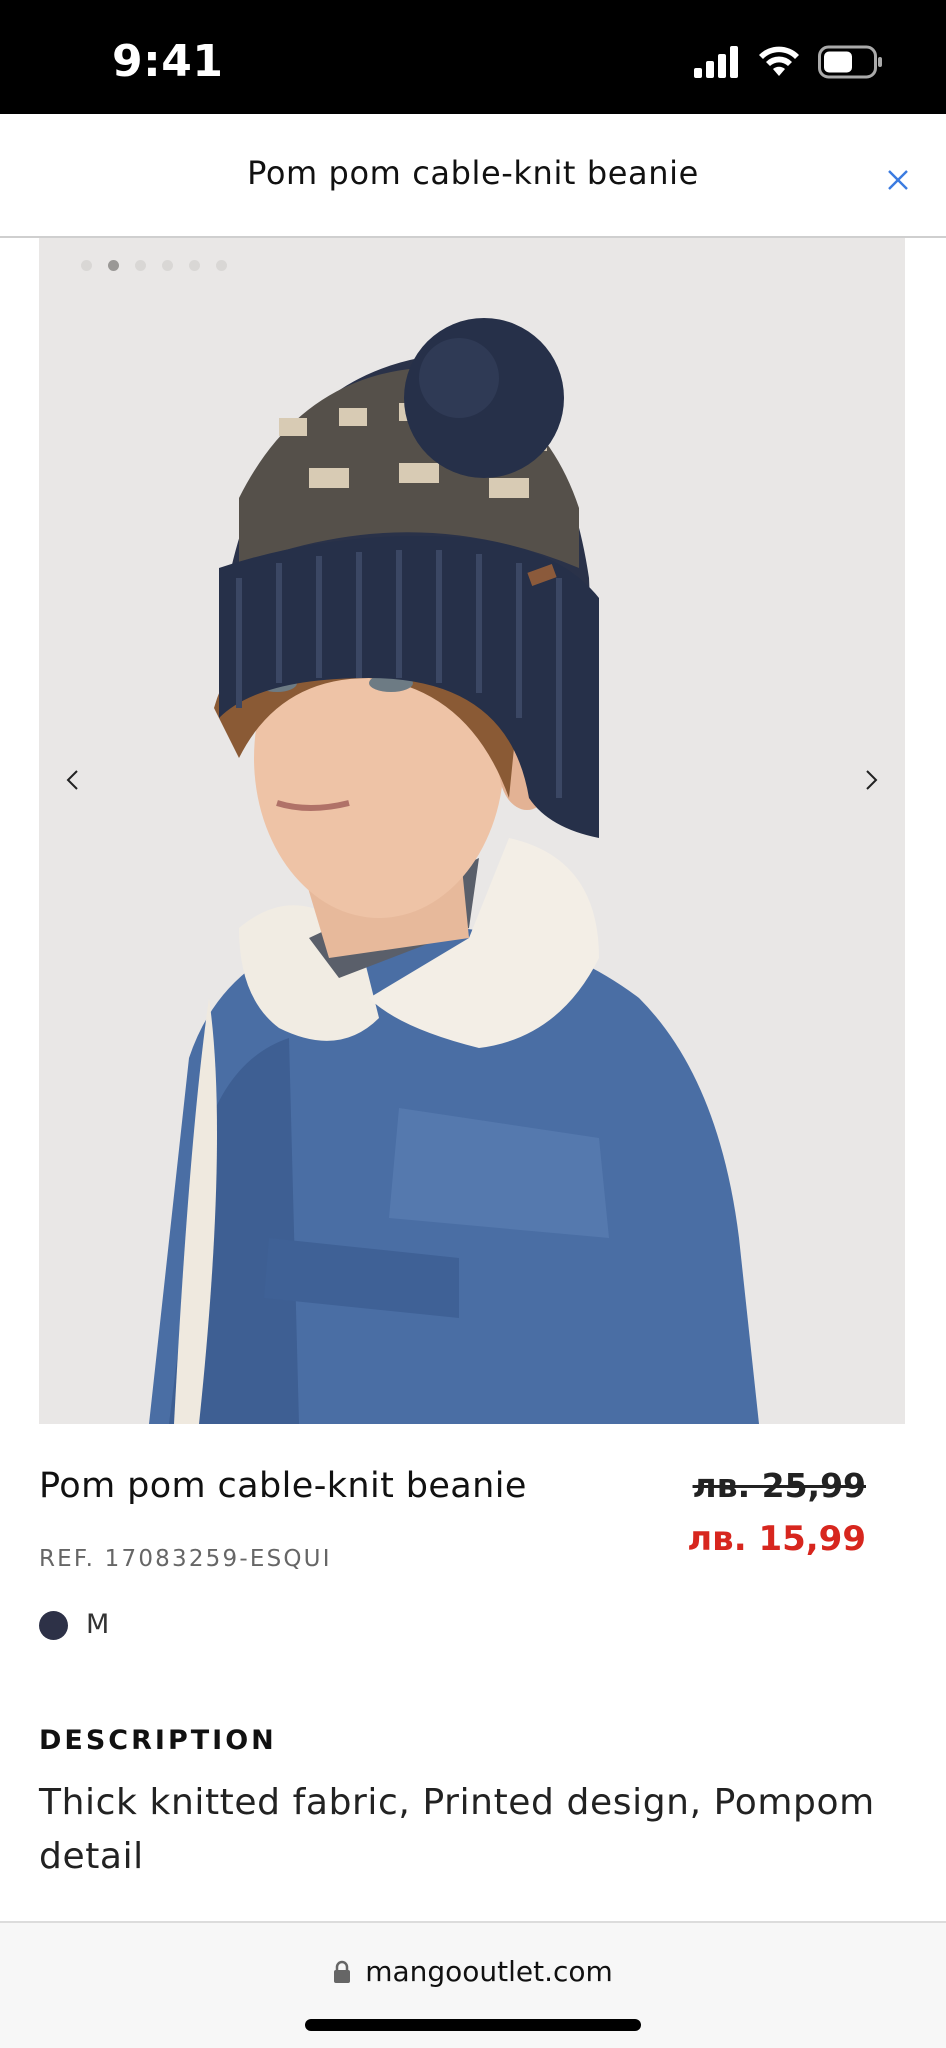 Image resolution: width=946 pixels, height=2048 pixels. Describe the element at coordinates (185, 1559) in the screenshot. I see `product-reference: REF. 17083259-ESQUI` at that location.